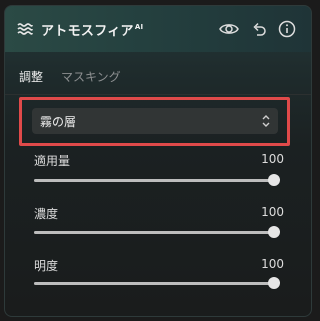 The image size is (320, 321). I want to click on preset-select: 霧の層, so click(155, 121).